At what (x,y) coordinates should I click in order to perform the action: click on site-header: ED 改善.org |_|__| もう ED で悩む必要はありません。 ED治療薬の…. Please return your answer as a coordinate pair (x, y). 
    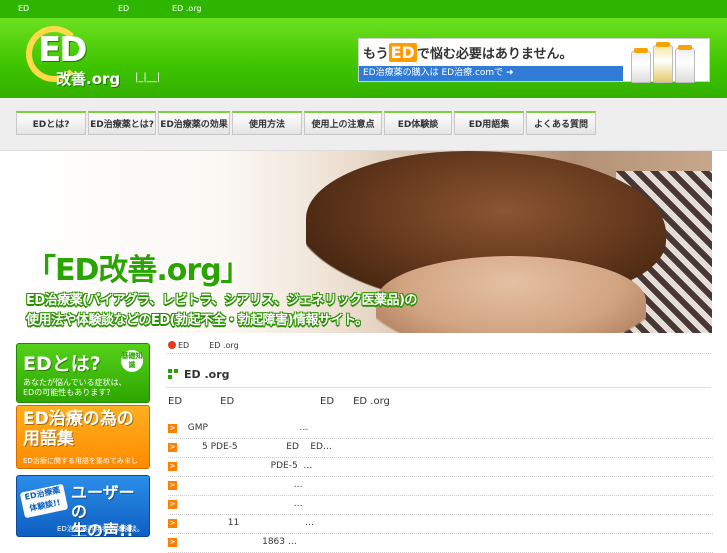
    Looking at the image, I should click on (363, 58).